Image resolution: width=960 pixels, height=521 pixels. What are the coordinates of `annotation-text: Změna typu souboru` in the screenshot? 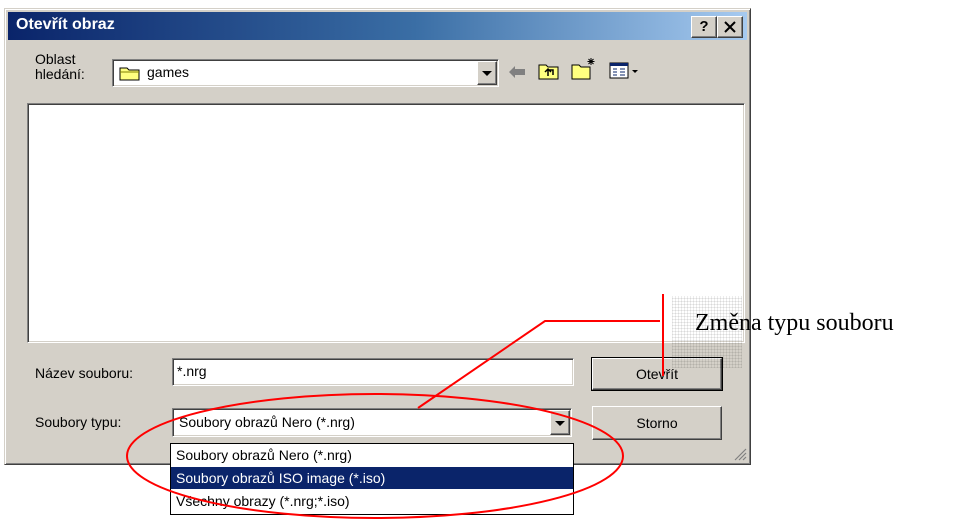 It's located at (794, 323).